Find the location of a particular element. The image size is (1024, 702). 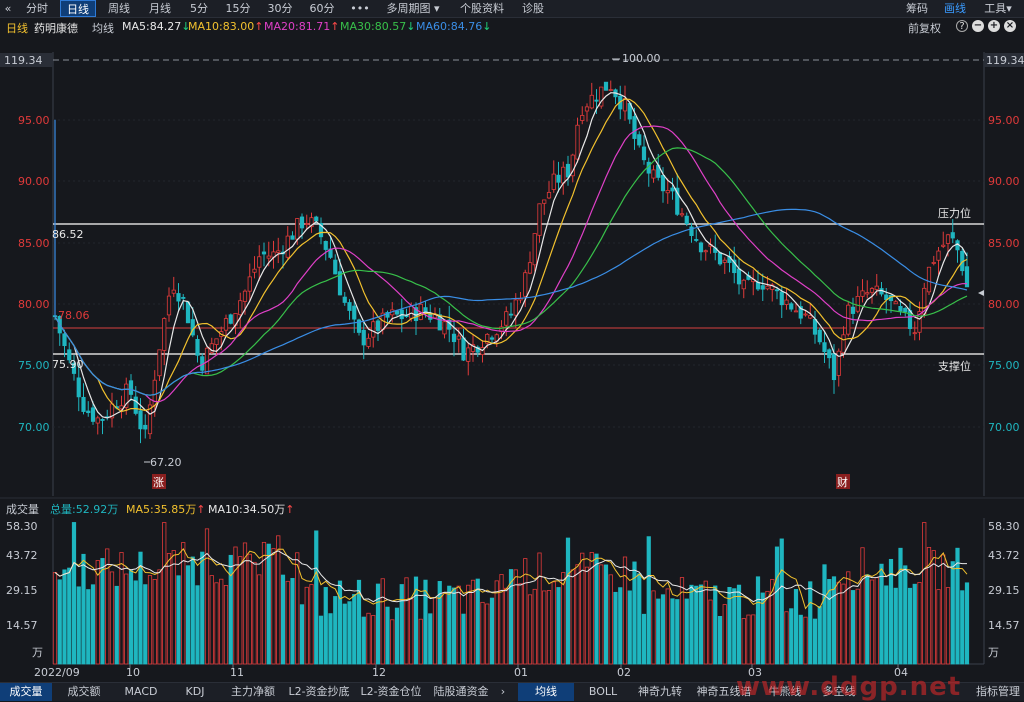

price-label-85: 85.00 is located at coordinates (34, 243).